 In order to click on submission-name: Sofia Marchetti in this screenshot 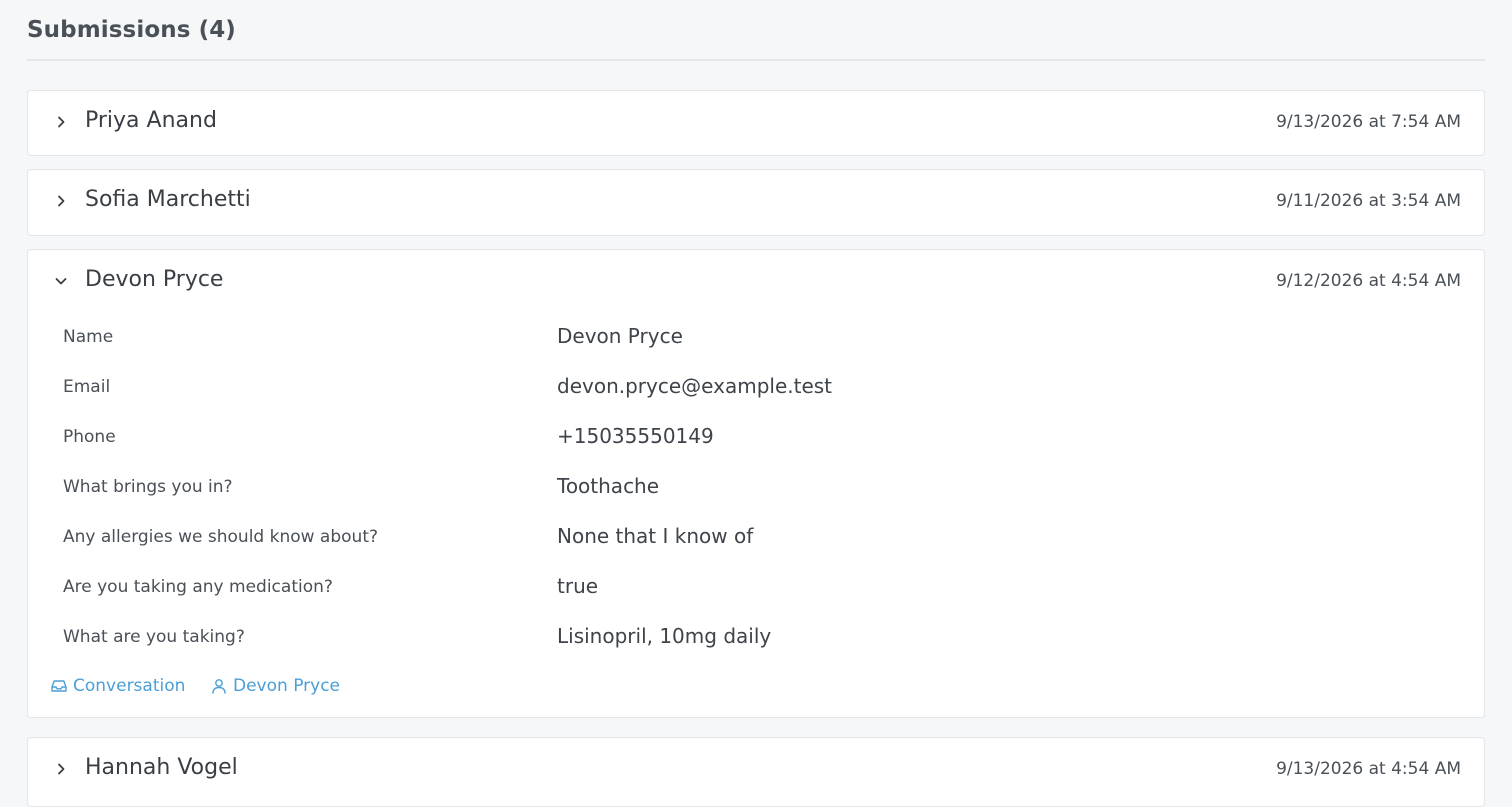, I will do `click(168, 199)`.